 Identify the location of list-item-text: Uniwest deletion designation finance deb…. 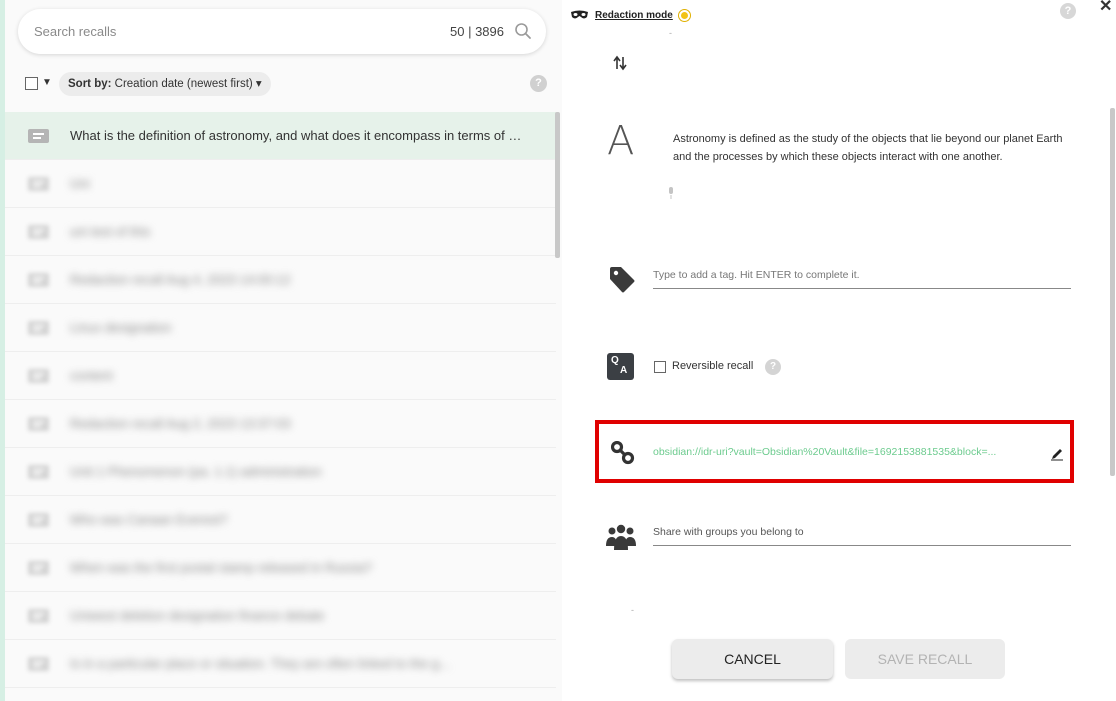
(197, 615).